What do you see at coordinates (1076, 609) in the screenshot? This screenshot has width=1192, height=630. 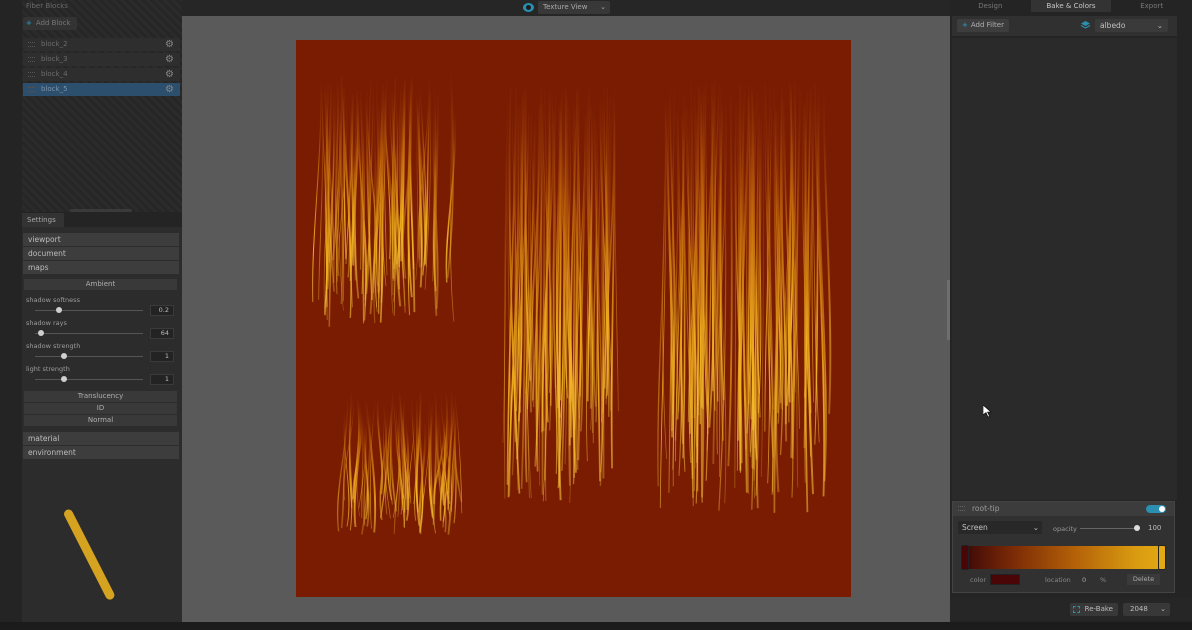 I see `bake-icon` at bounding box center [1076, 609].